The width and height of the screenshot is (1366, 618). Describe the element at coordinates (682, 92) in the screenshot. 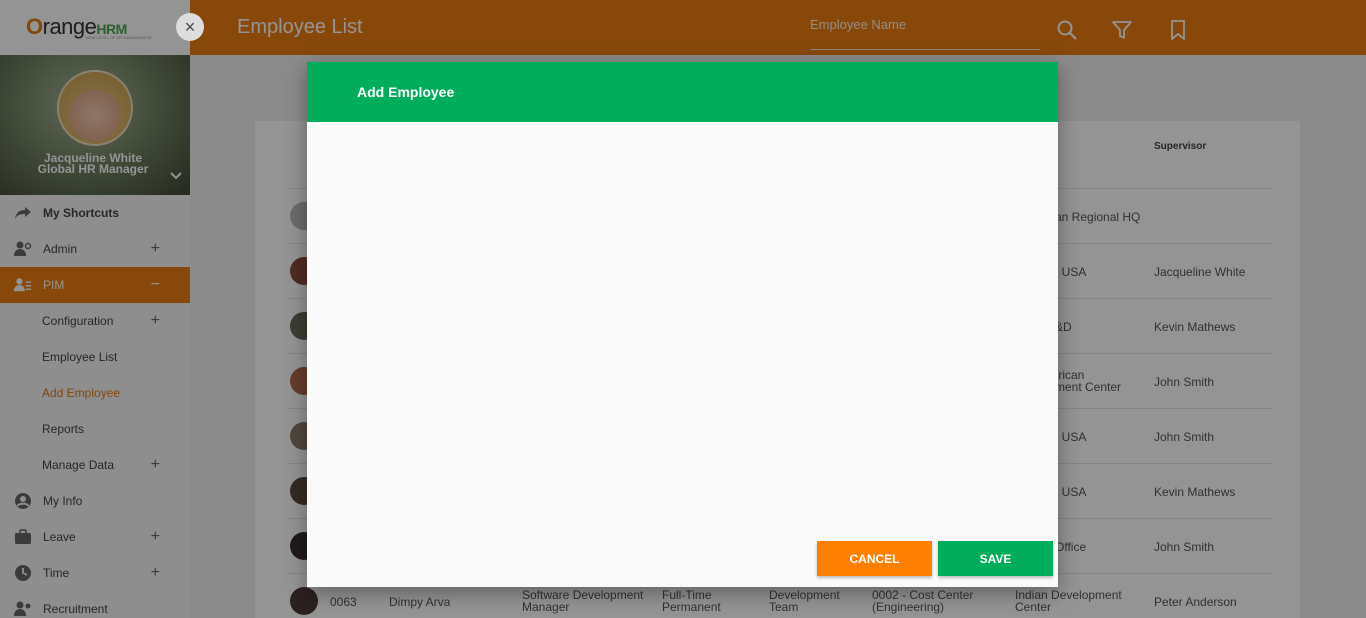

I see `modal-header: Add Employee` at that location.